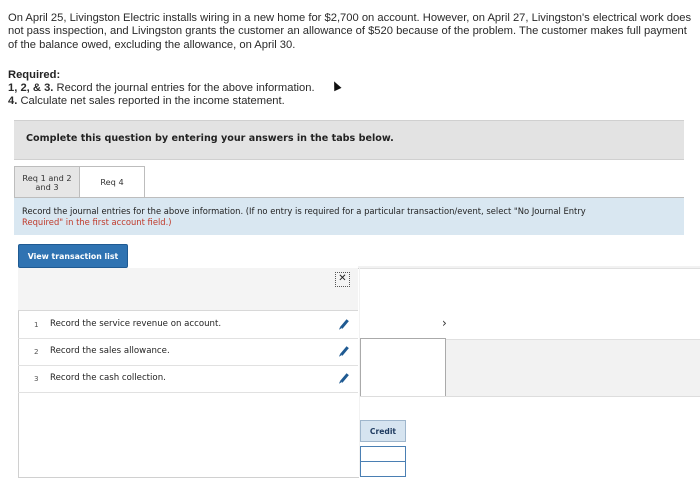 Image resolution: width=700 pixels, height=478 pixels. What do you see at coordinates (444, 323) in the screenshot?
I see `chevron-right-icon: ›` at bounding box center [444, 323].